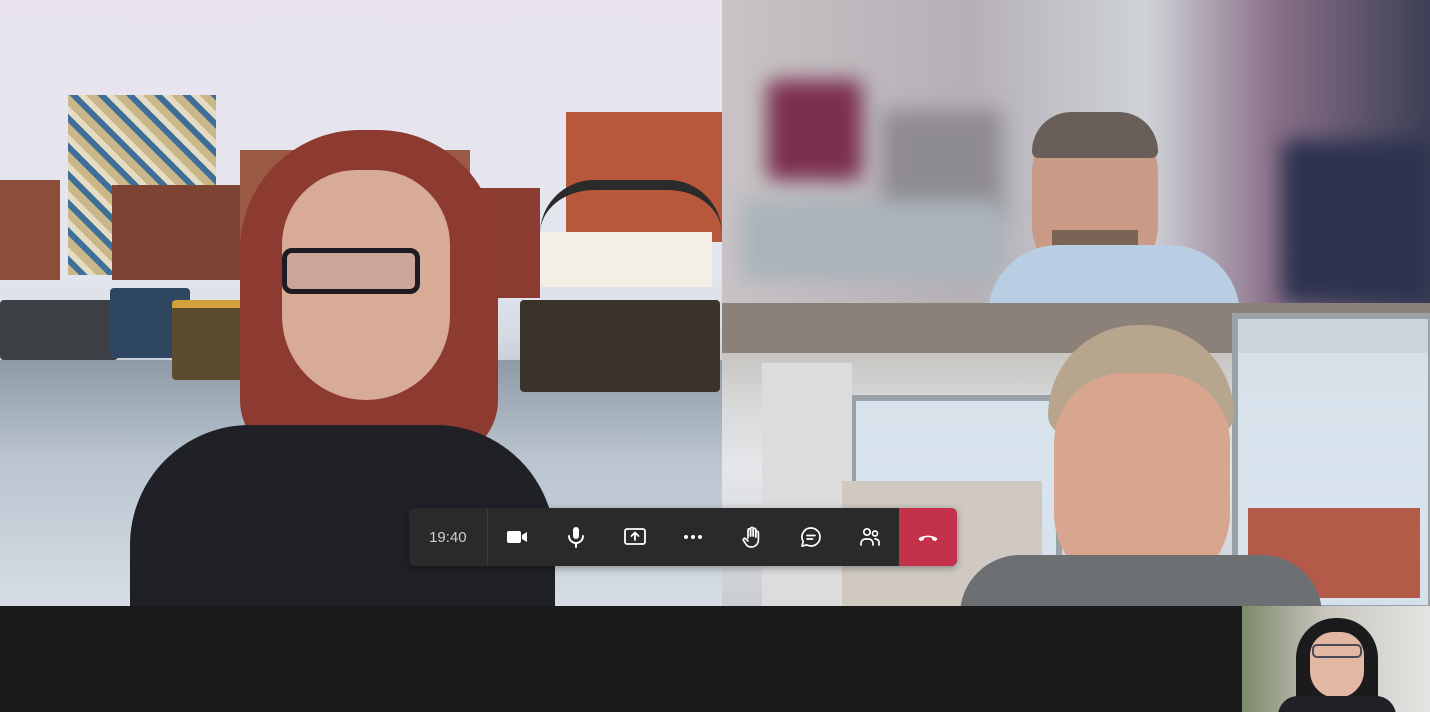 The height and width of the screenshot is (712, 1430). I want to click on leave-call-button, so click(928, 537).